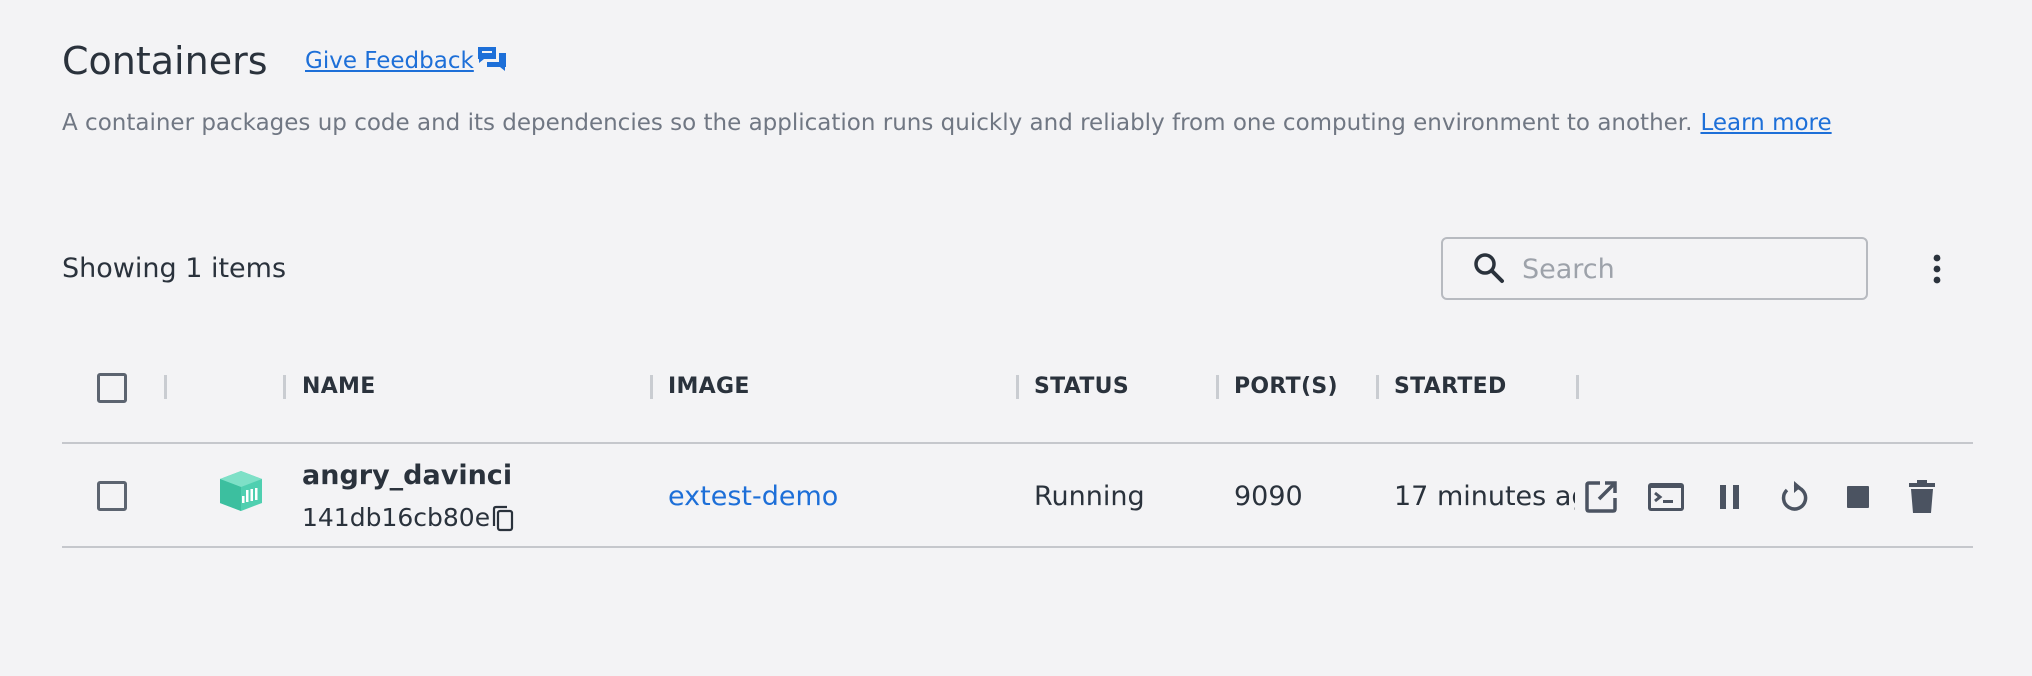 The image size is (2032, 676). What do you see at coordinates (1602, 497) in the screenshot?
I see `open-in-browser-icon` at bounding box center [1602, 497].